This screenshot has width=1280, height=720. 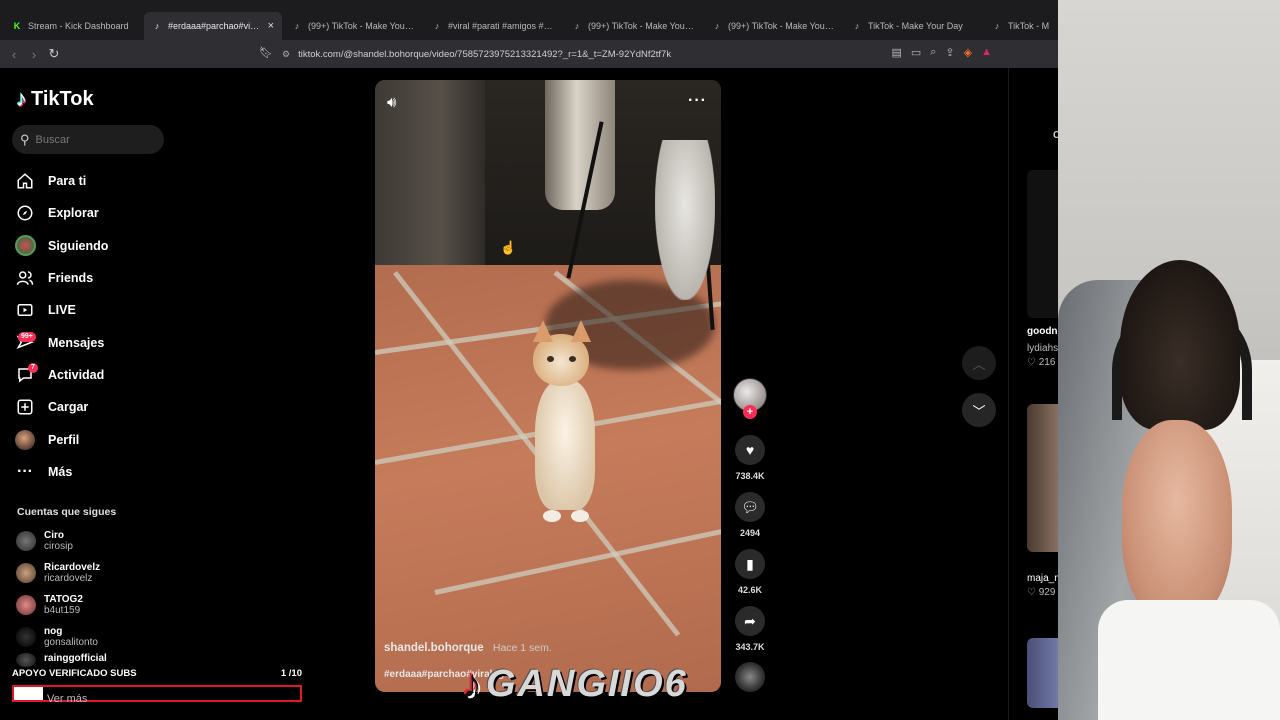 What do you see at coordinates (61, 246) in the screenshot?
I see `nav-item-siguiendo: Siguiendo` at bounding box center [61, 246].